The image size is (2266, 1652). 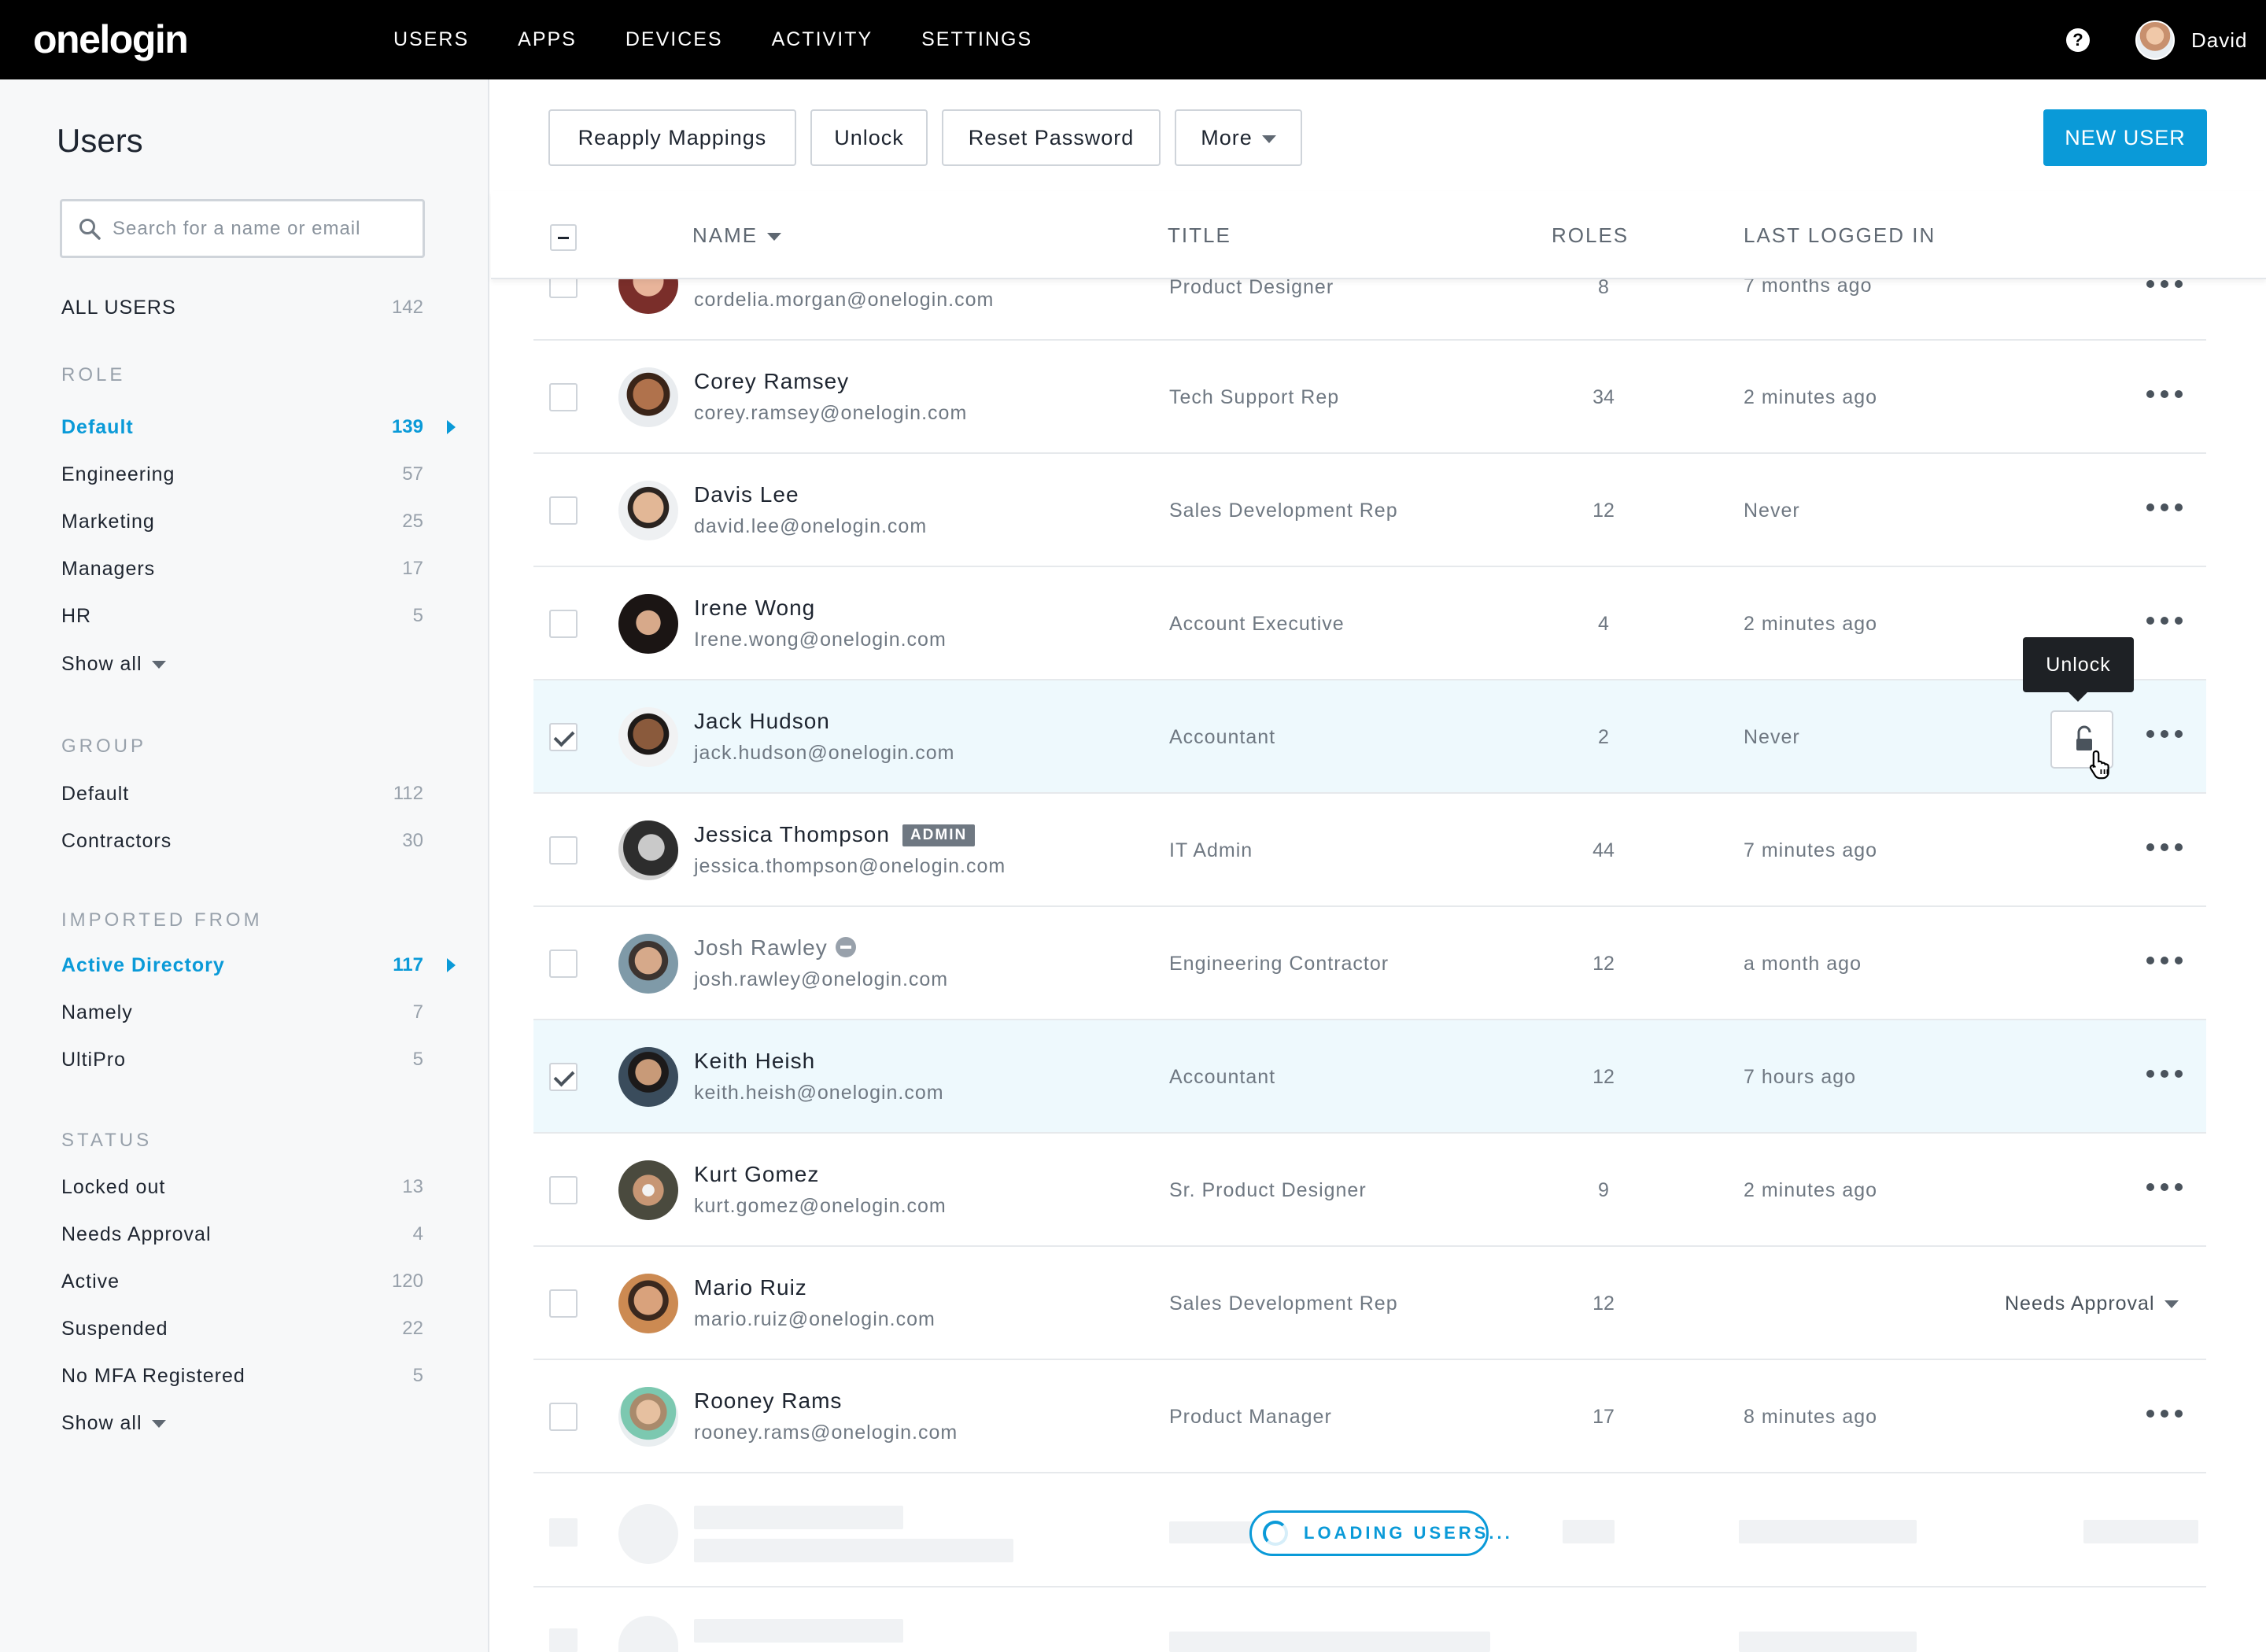 I want to click on sidebar-status-locked-out: Locked out 13, so click(x=242, y=1187).